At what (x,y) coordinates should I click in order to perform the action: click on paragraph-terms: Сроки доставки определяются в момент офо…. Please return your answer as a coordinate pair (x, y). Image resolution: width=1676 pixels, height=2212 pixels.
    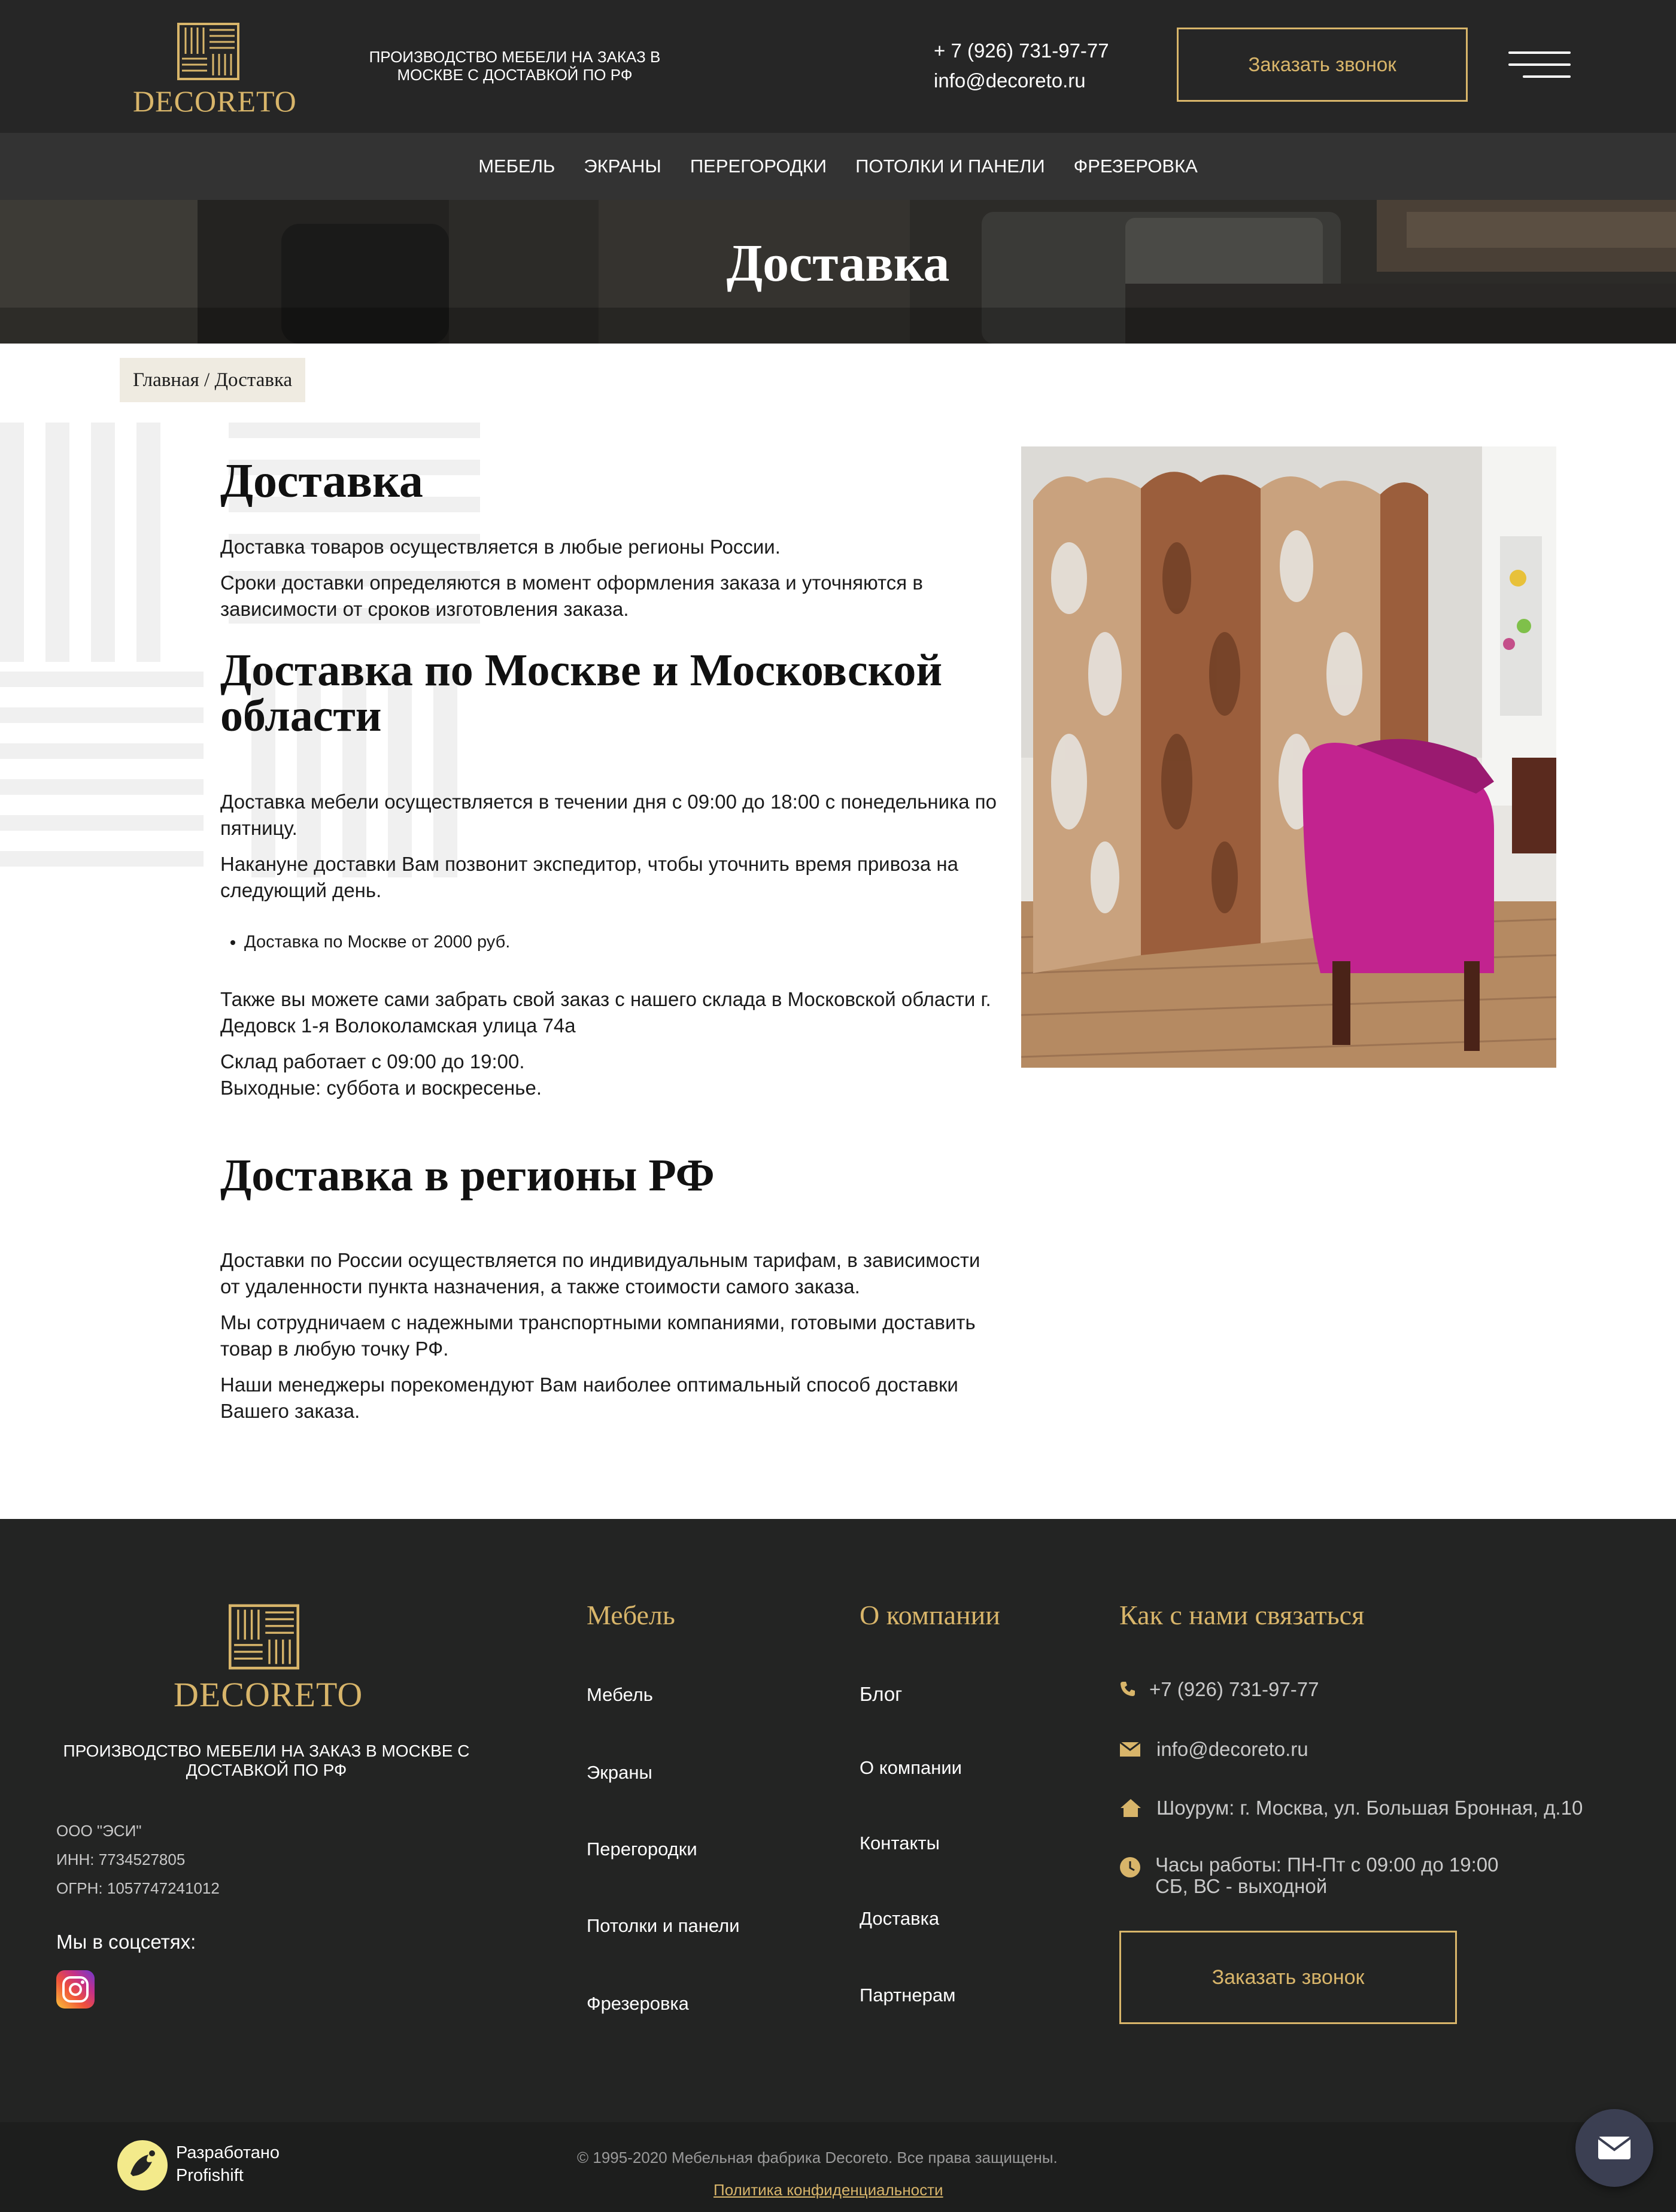
    Looking at the image, I should click on (571, 596).